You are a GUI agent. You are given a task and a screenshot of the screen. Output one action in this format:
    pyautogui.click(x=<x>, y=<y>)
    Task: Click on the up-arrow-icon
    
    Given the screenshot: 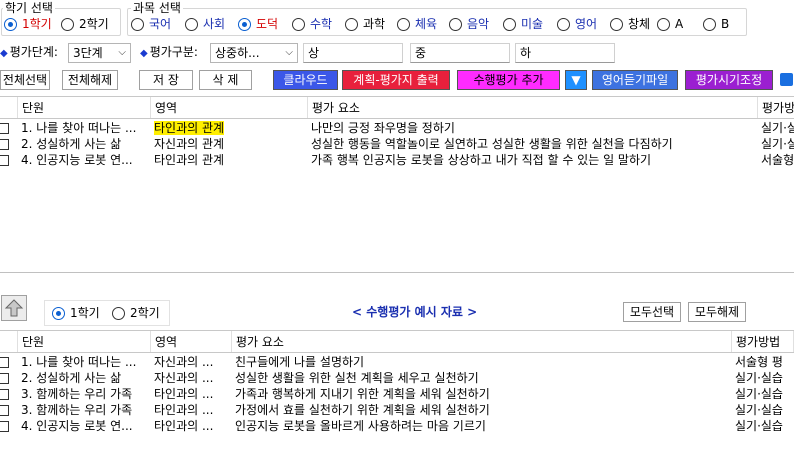 What is the action you would take?
    pyautogui.click(x=14, y=308)
    